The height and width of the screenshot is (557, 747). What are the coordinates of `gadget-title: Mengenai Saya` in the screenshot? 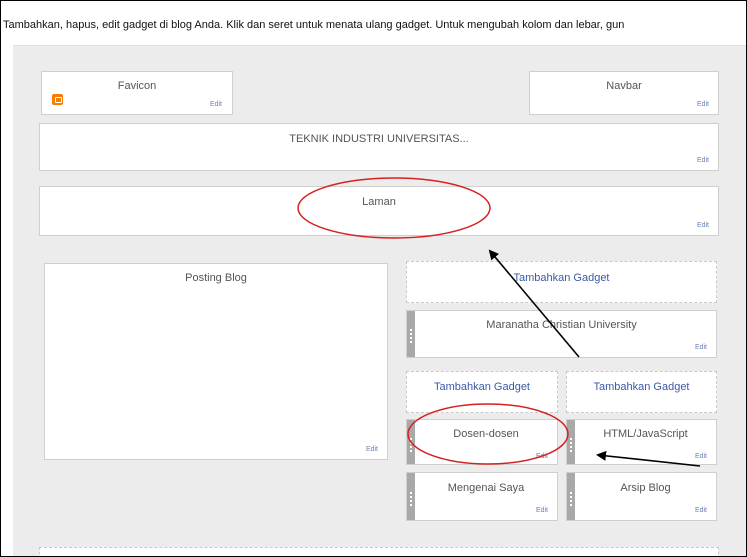 It's located at (486, 488).